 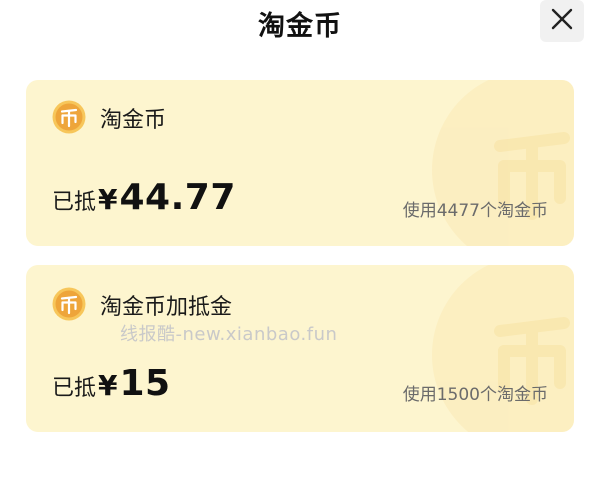 What do you see at coordinates (133, 120) in the screenshot?
I see `card-title: 淘金币` at bounding box center [133, 120].